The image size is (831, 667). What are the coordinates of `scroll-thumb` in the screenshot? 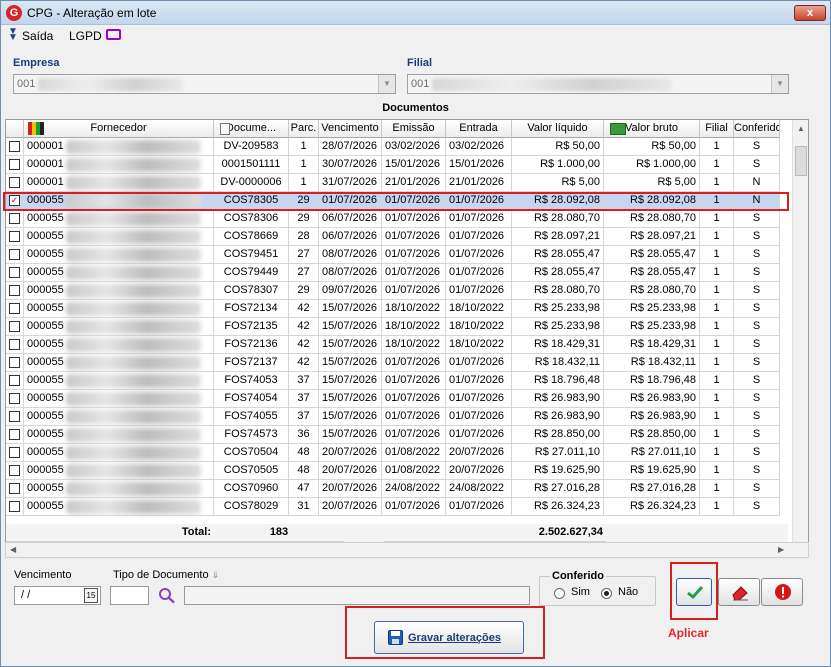 It's located at (801, 161).